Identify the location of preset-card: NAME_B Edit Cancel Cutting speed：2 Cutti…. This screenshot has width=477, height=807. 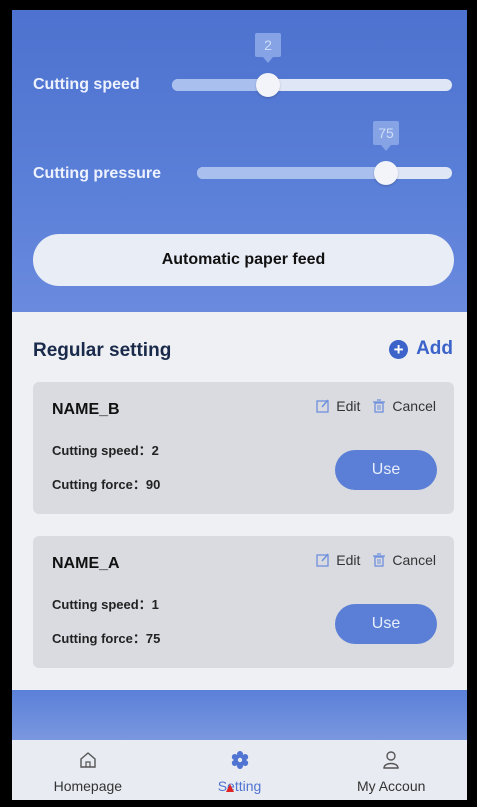
(243, 448).